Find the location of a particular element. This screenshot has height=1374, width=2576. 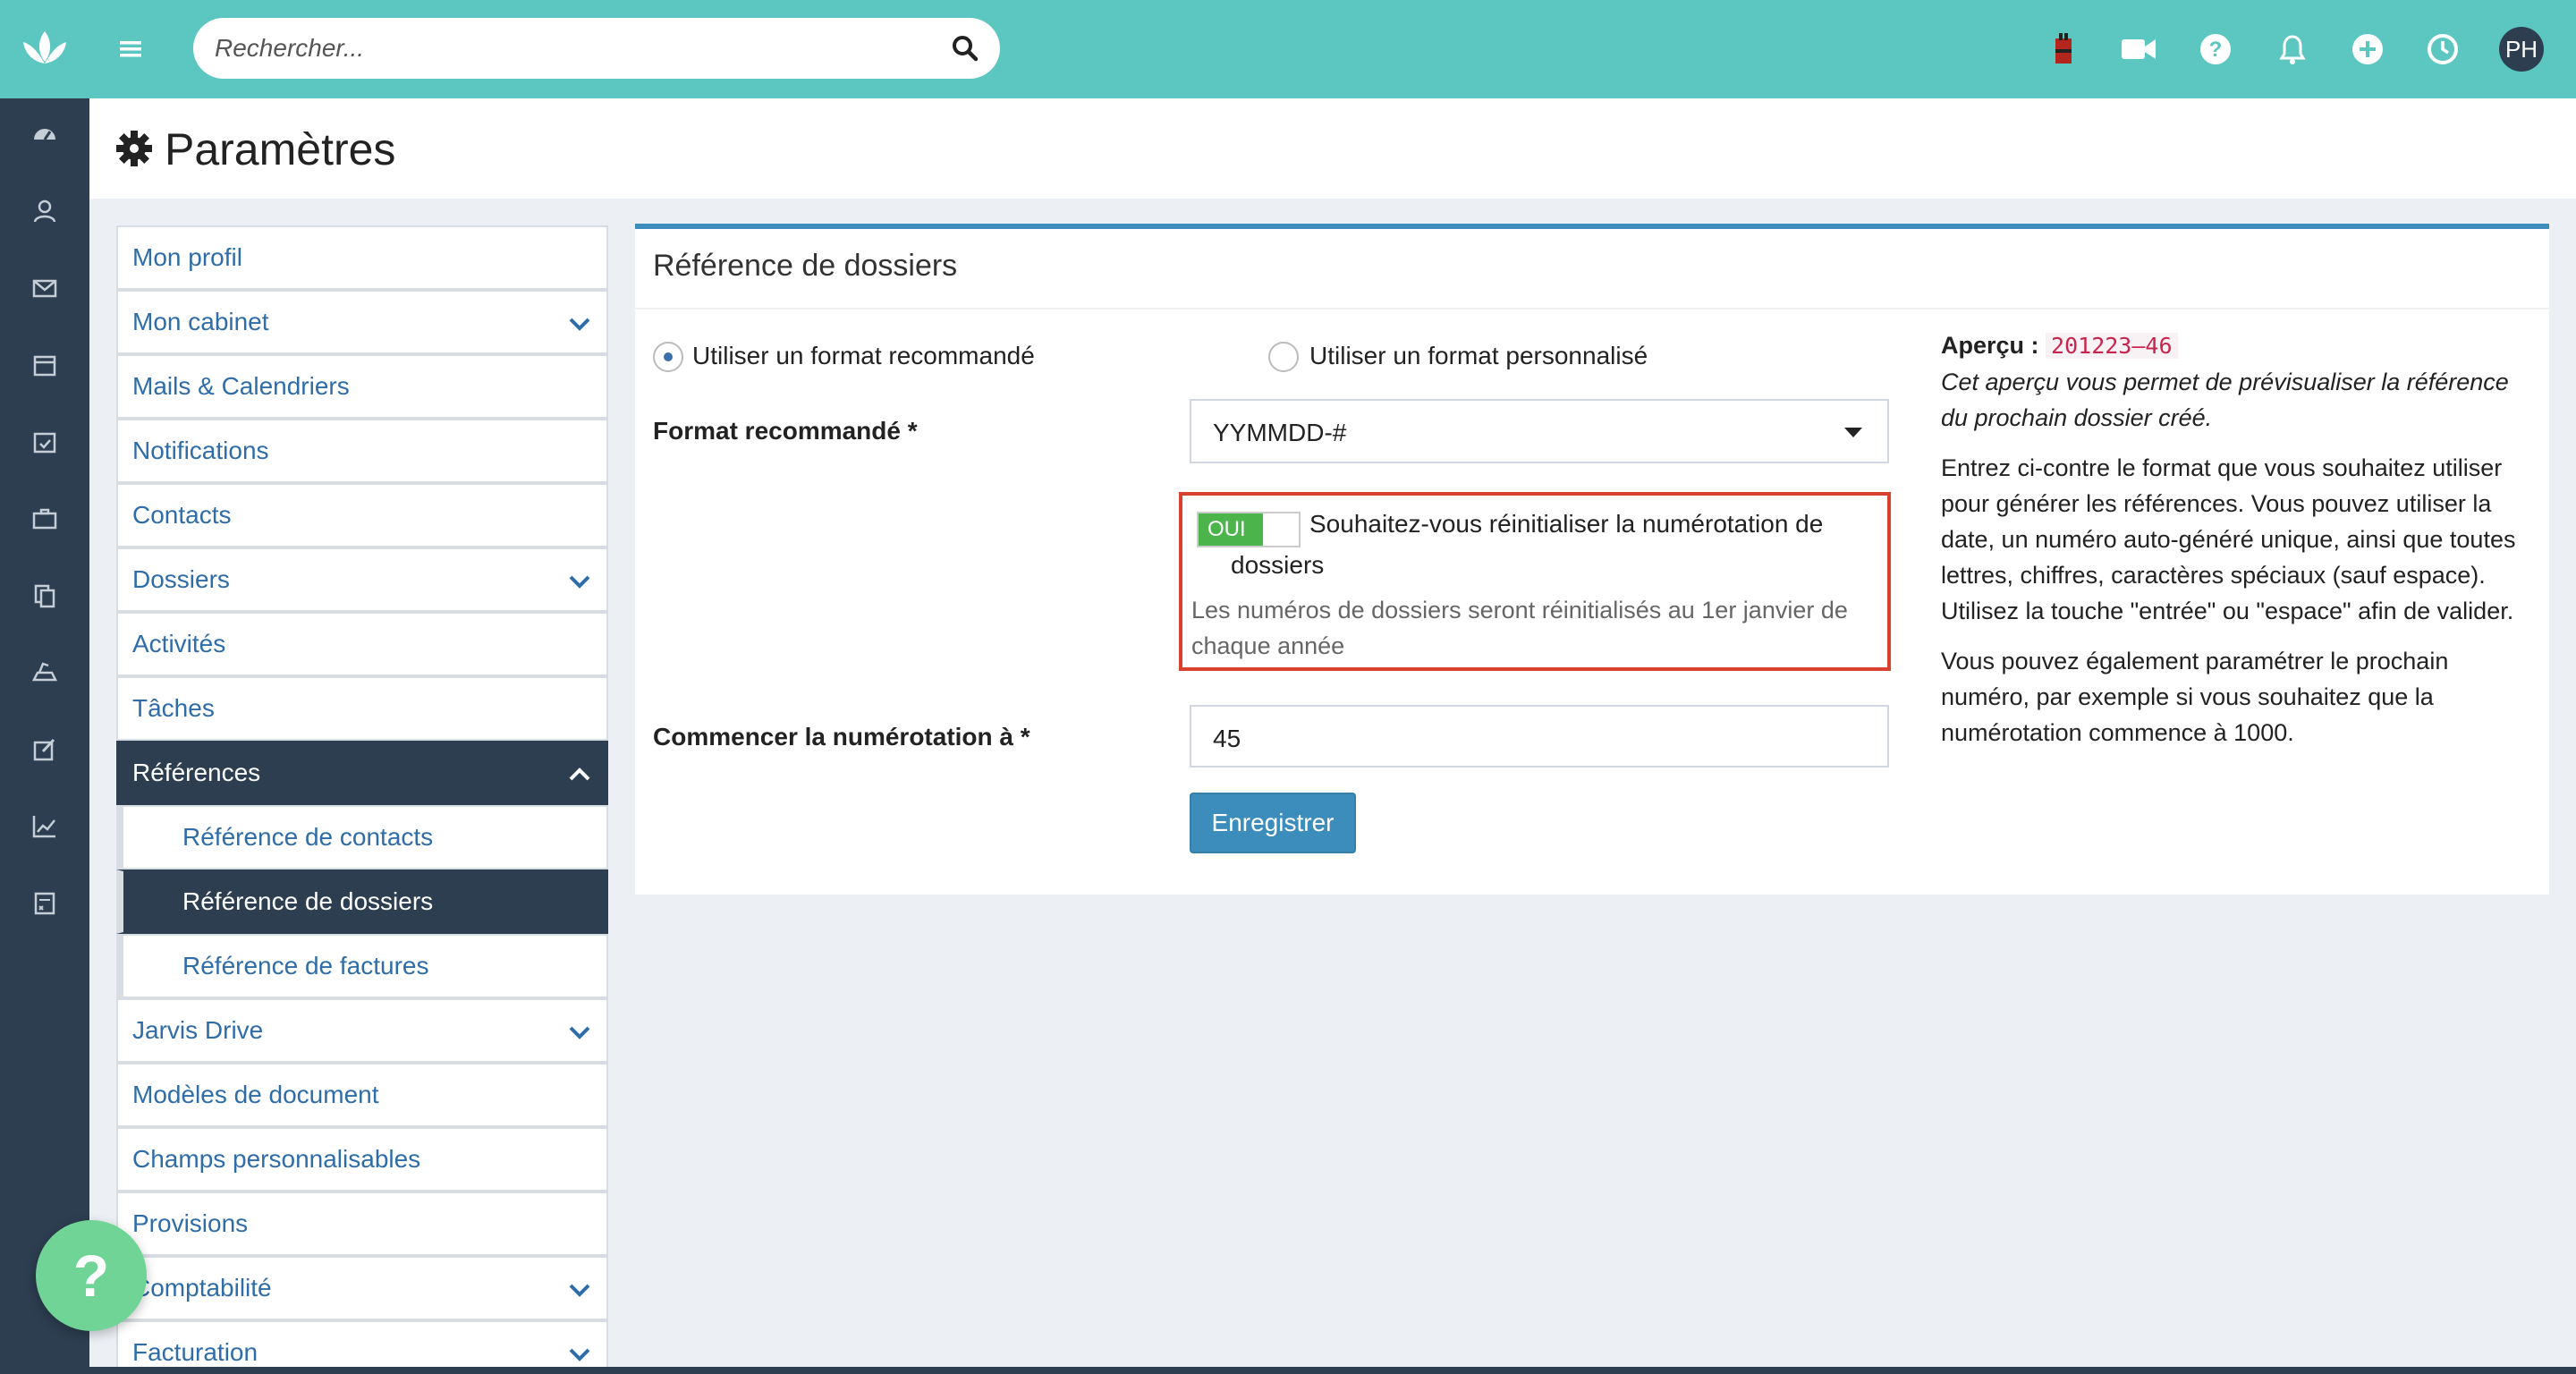

menu-item-provisions: Provisions is located at coordinates (362, 1224).